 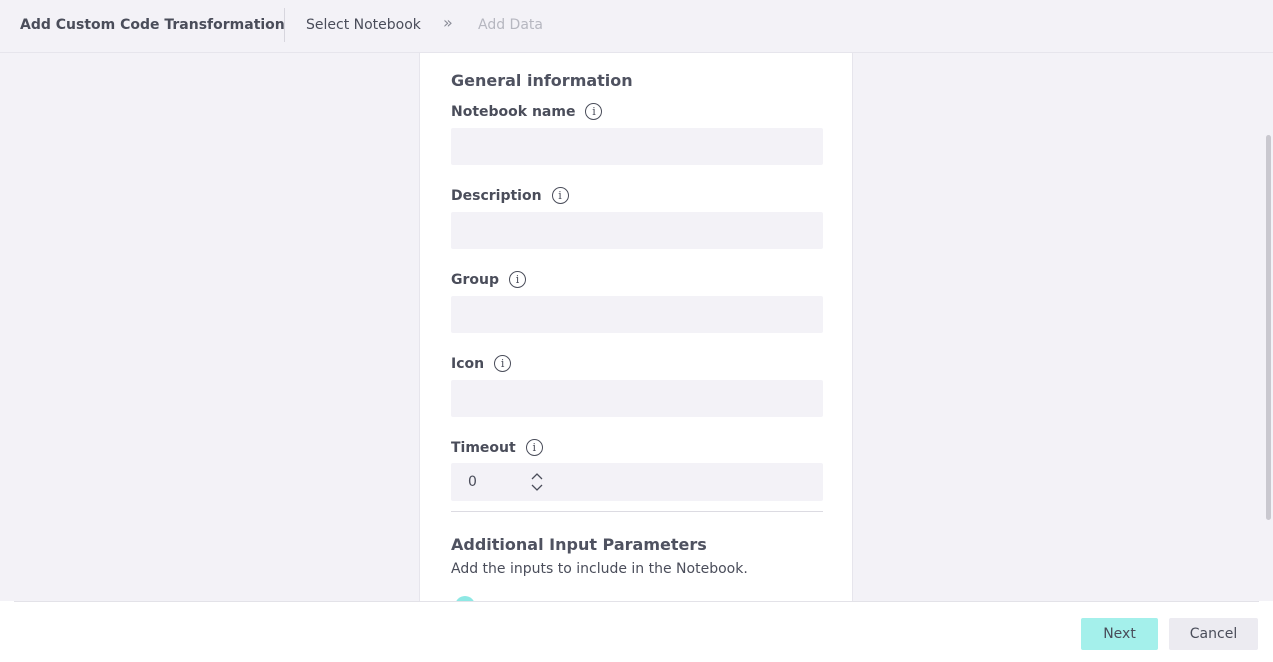 What do you see at coordinates (1119, 634) in the screenshot?
I see `next-button: Next` at bounding box center [1119, 634].